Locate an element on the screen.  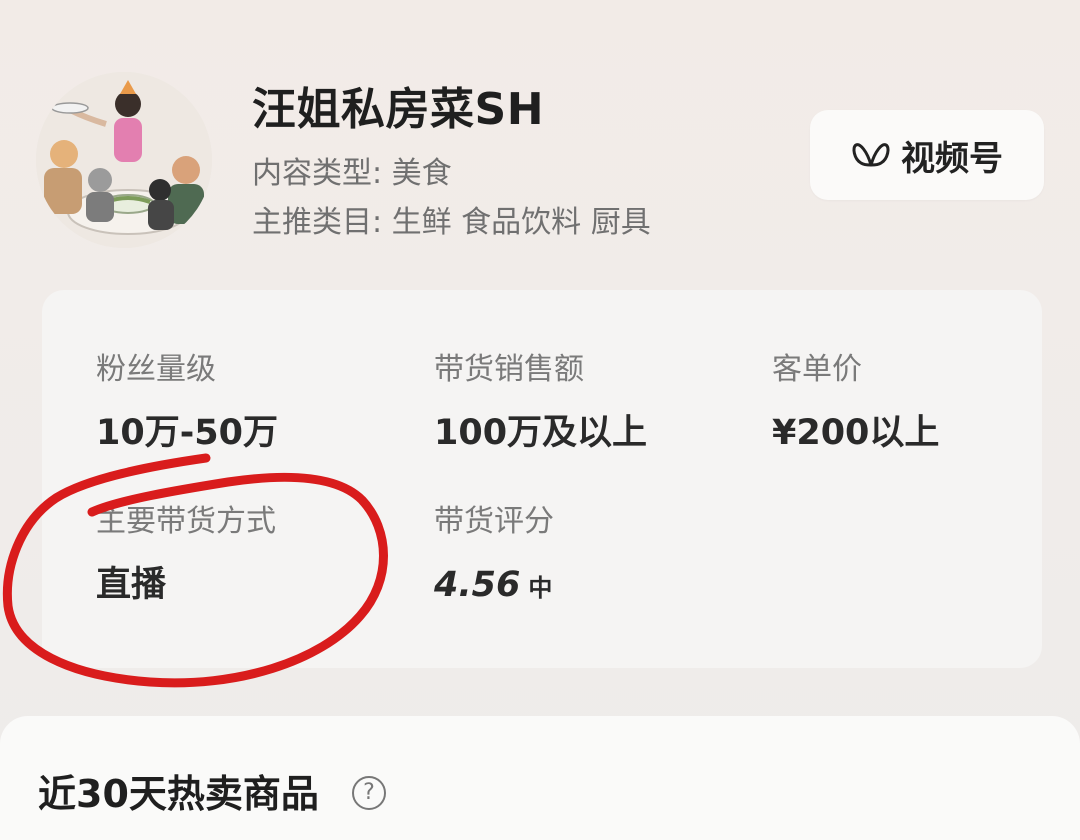
avatar is located at coordinates (124, 160).